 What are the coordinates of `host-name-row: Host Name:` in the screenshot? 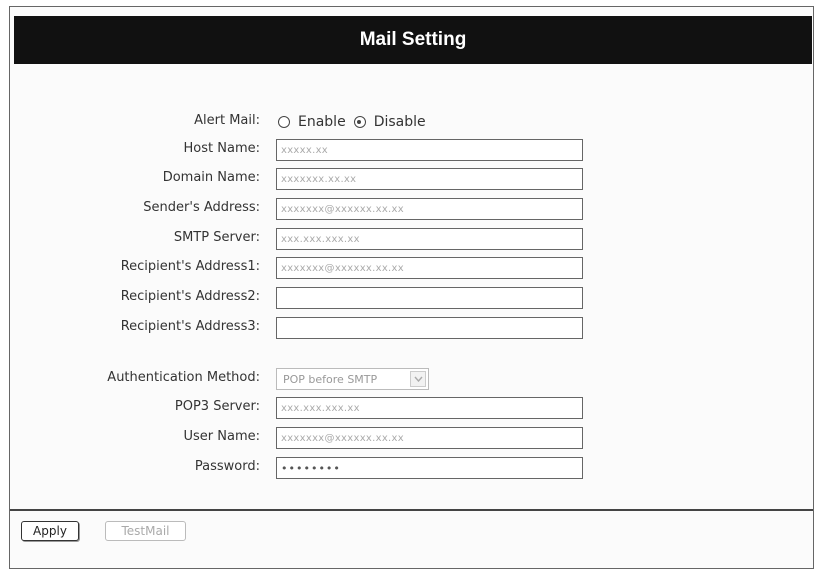 It's located at (413, 150).